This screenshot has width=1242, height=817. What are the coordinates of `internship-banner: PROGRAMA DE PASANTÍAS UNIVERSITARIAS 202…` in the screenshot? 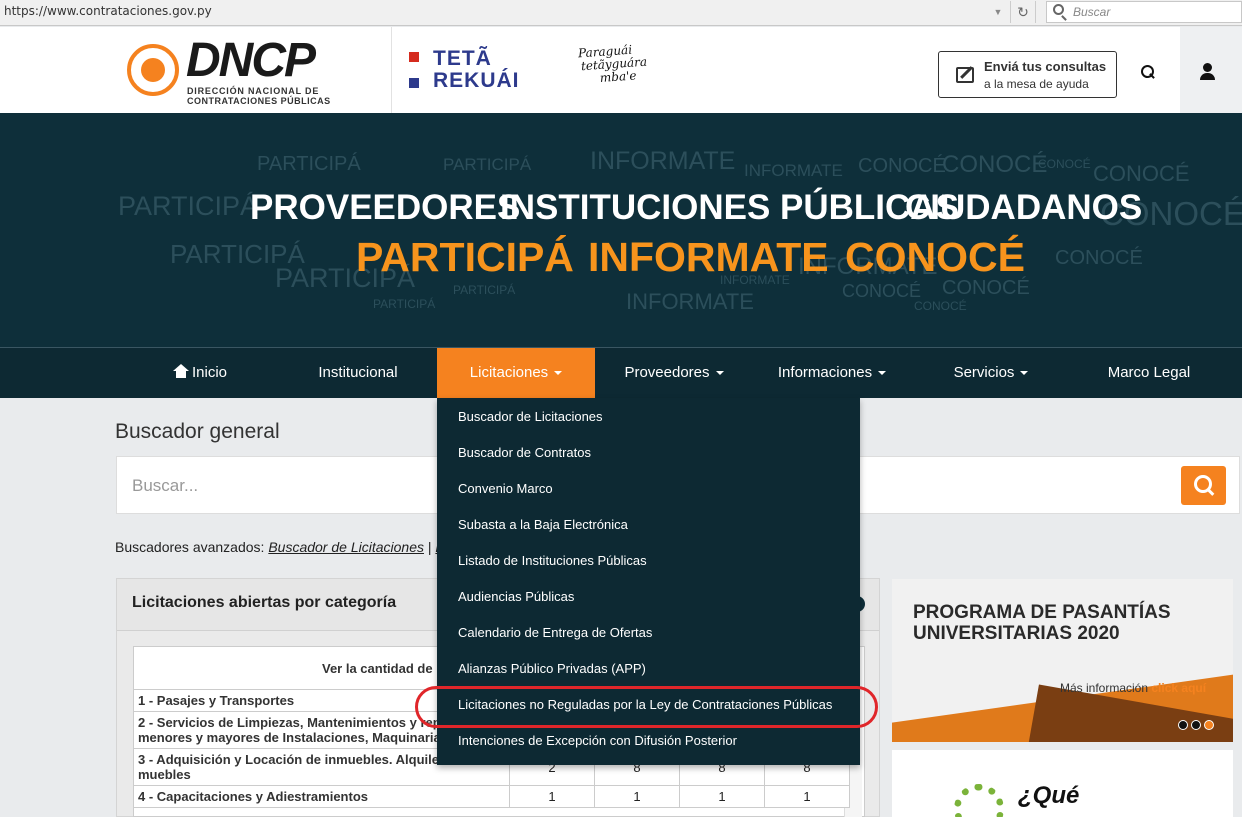 It's located at (1062, 660).